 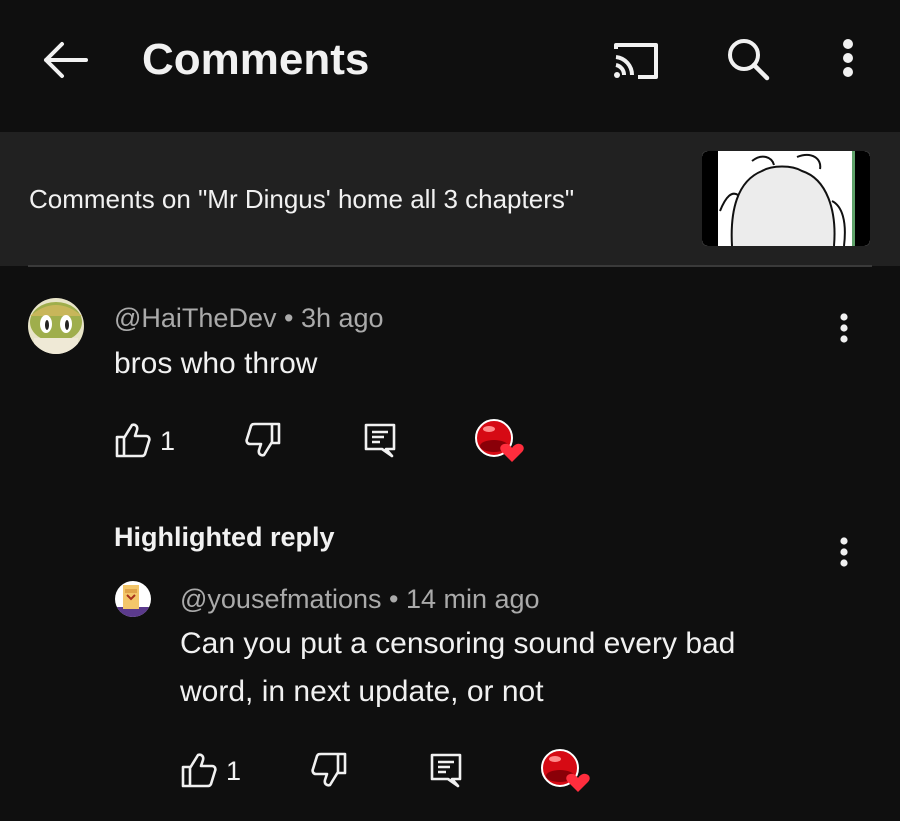 I want to click on cast-icon, so click(x=636, y=61).